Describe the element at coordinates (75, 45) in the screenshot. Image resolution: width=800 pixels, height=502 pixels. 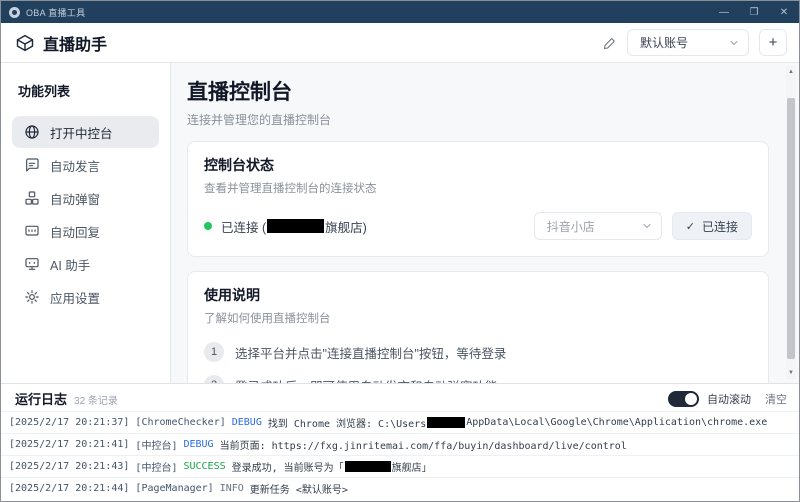
I see `app-title: 直播助手` at that location.